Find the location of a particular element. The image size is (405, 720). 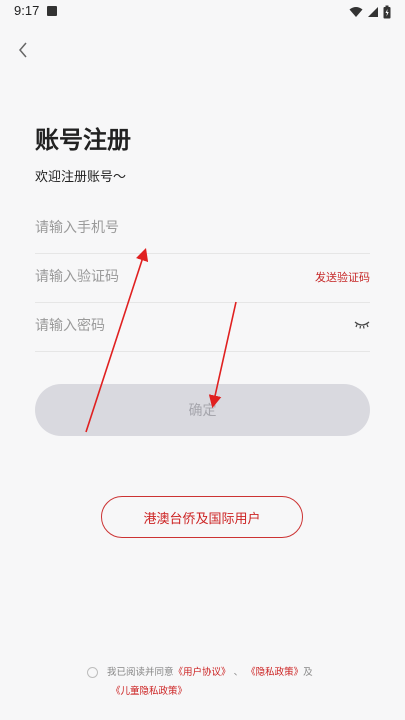

phone-field: 请输入手机号 is located at coordinates (202, 229).